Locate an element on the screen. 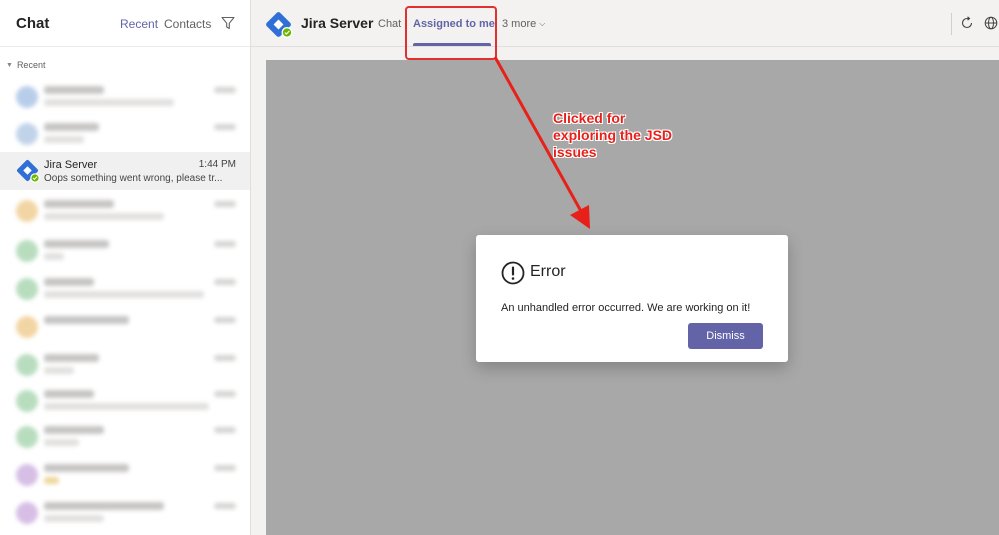  annotation-line: Clicked for is located at coordinates (589, 118).